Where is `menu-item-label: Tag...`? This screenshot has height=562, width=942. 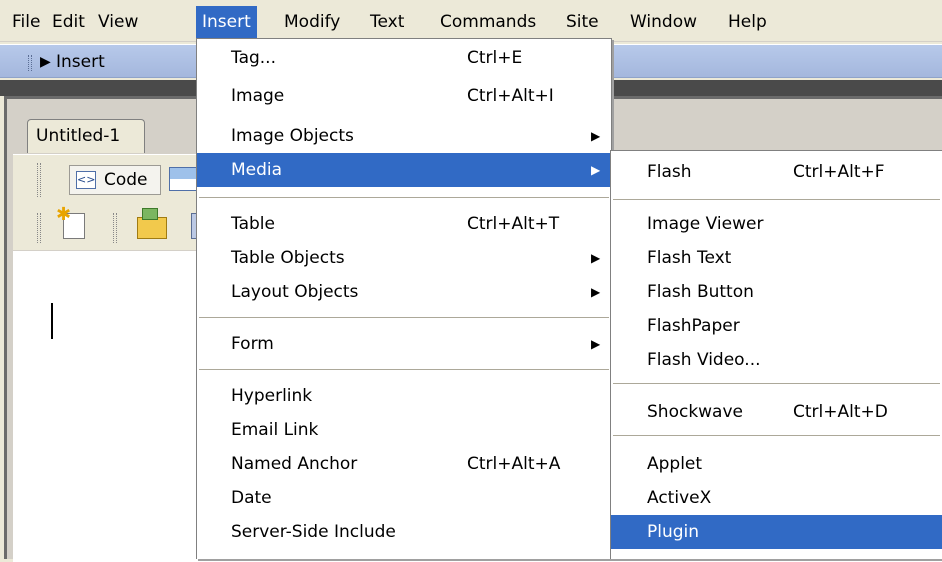 menu-item-label: Tag... is located at coordinates (253, 58).